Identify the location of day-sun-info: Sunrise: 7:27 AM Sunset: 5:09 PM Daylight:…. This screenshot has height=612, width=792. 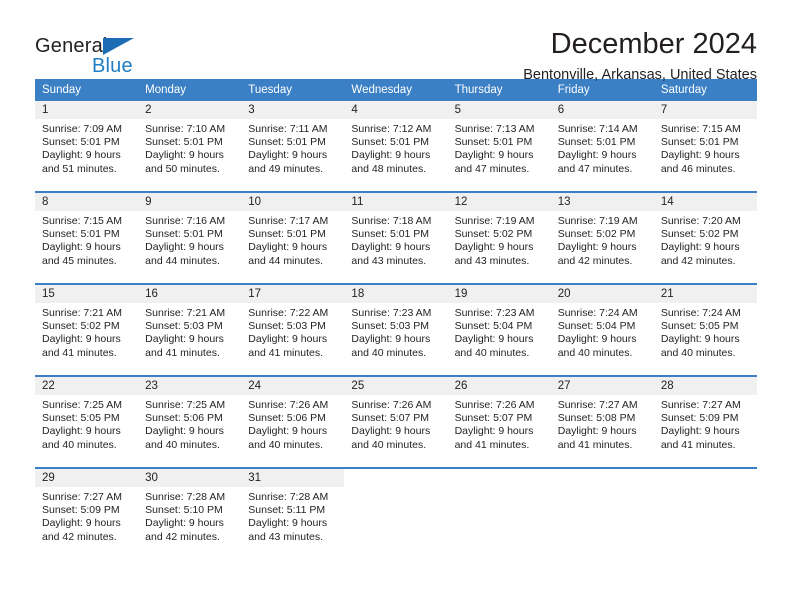
(705, 423).